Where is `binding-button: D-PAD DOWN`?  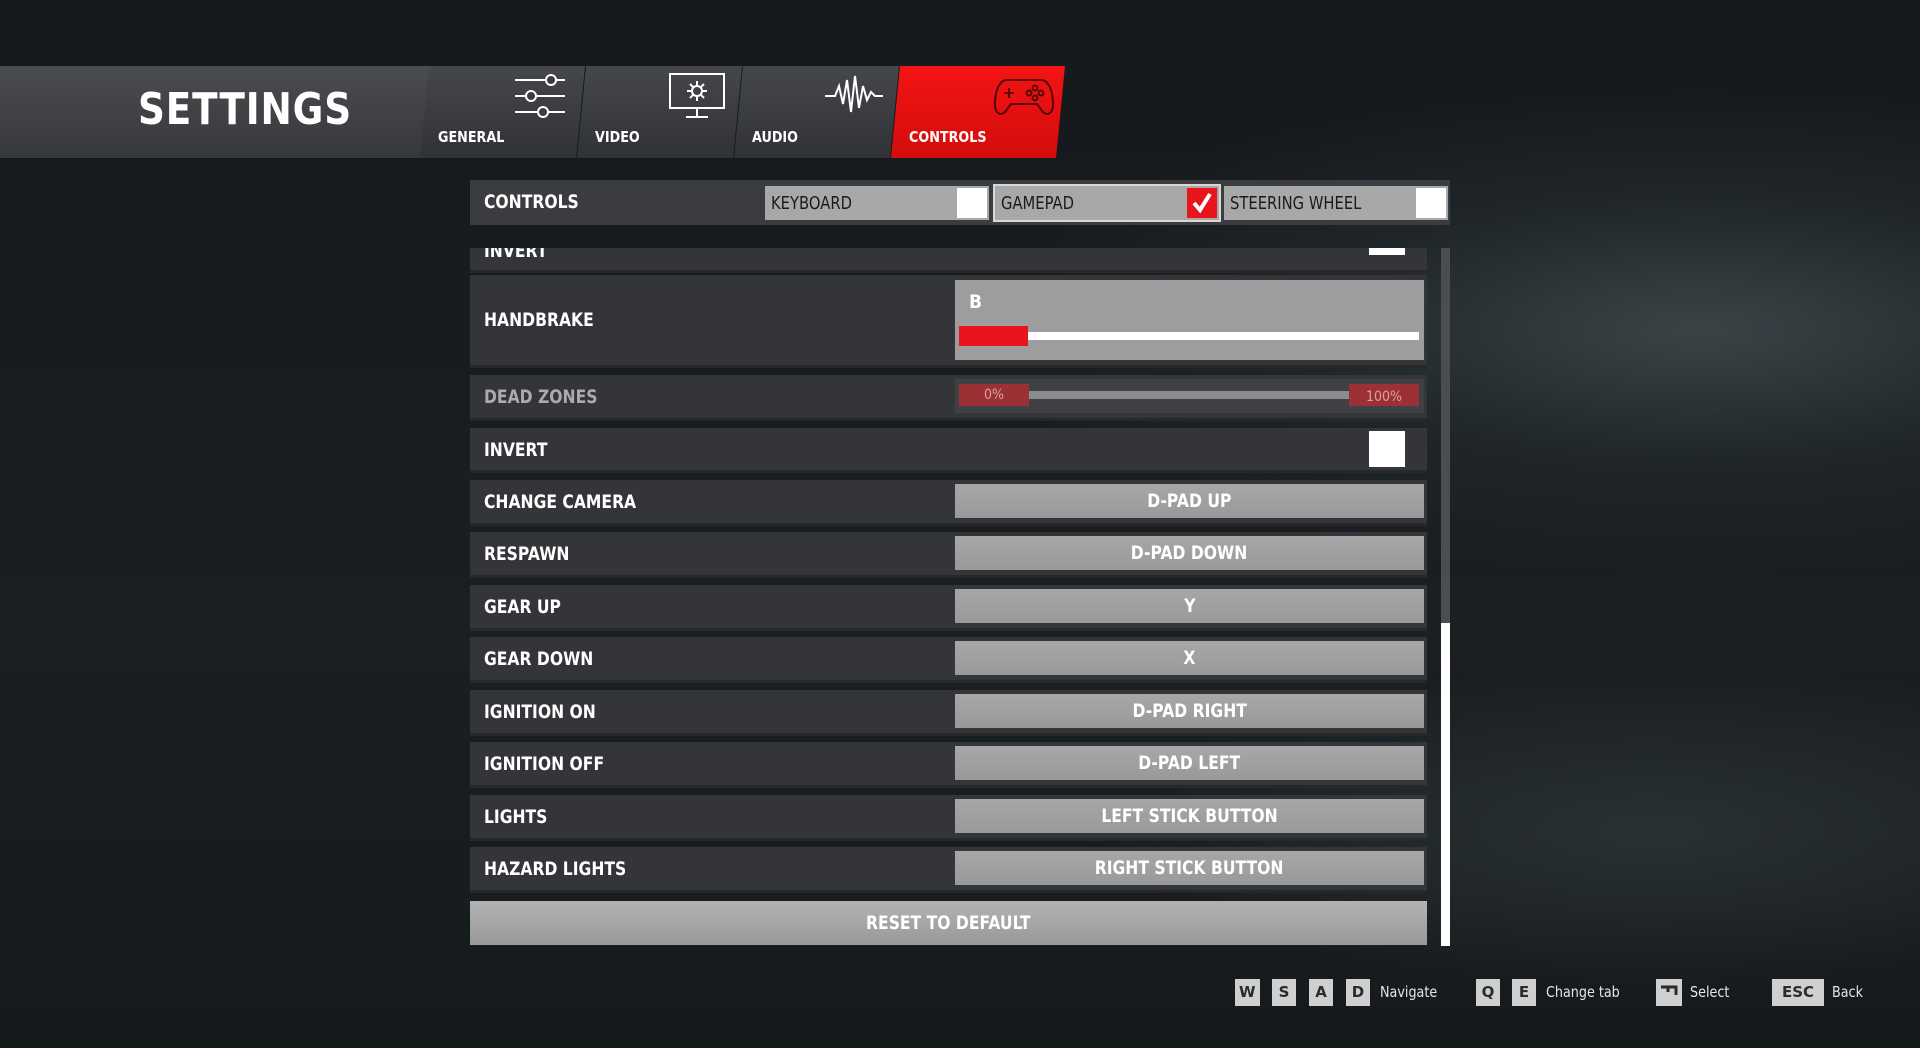 binding-button: D-PAD DOWN is located at coordinates (1189, 553).